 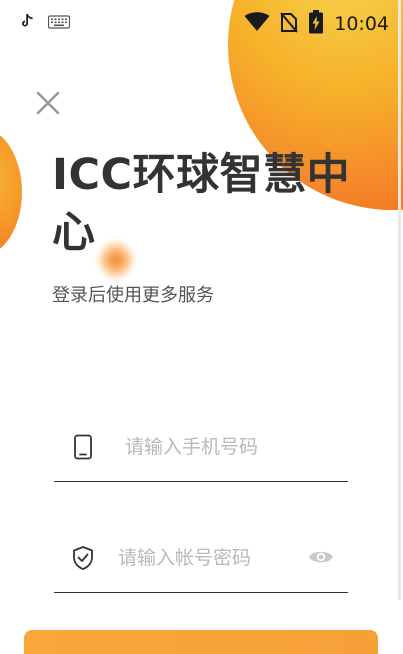 What do you see at coordinates (399, 300) in the screenshot?
I see `scrollbar` at bounding box center [399, 300].